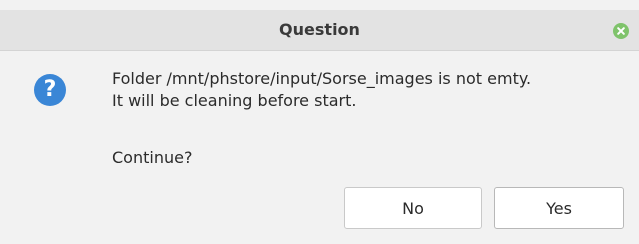  Describe the element at coordinates (413, 208) in the screenshot. I see `no-button: No` at that location.